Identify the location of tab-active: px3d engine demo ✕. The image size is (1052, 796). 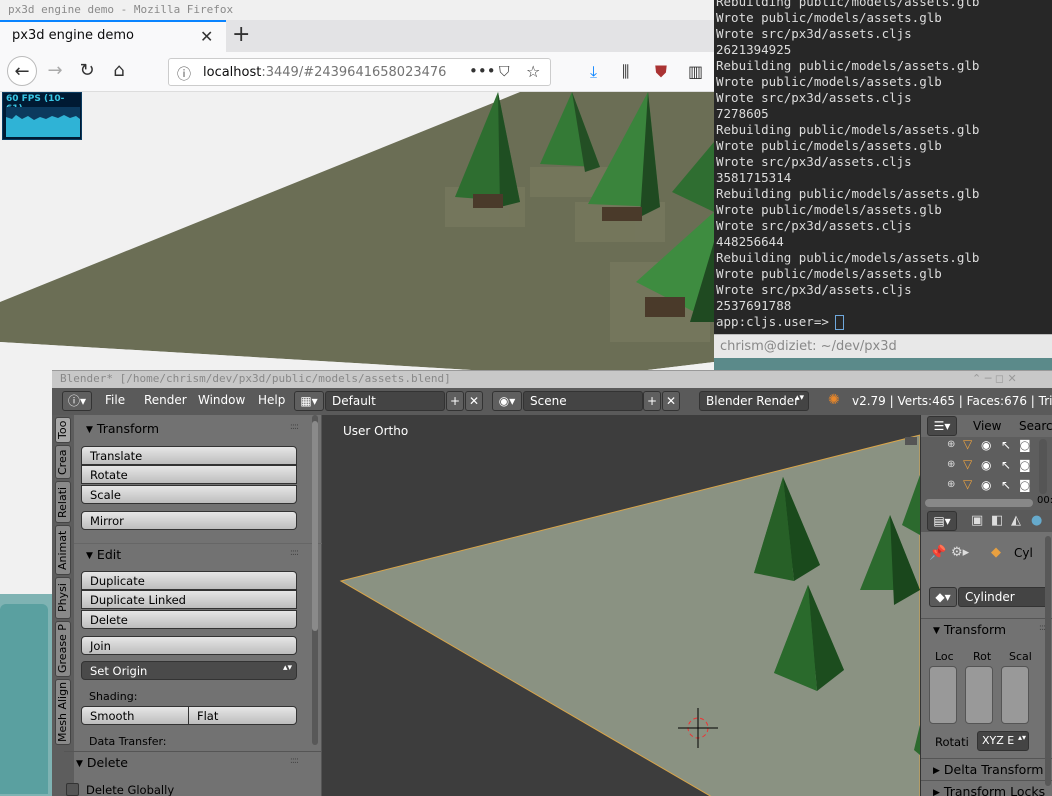
(113, 36).